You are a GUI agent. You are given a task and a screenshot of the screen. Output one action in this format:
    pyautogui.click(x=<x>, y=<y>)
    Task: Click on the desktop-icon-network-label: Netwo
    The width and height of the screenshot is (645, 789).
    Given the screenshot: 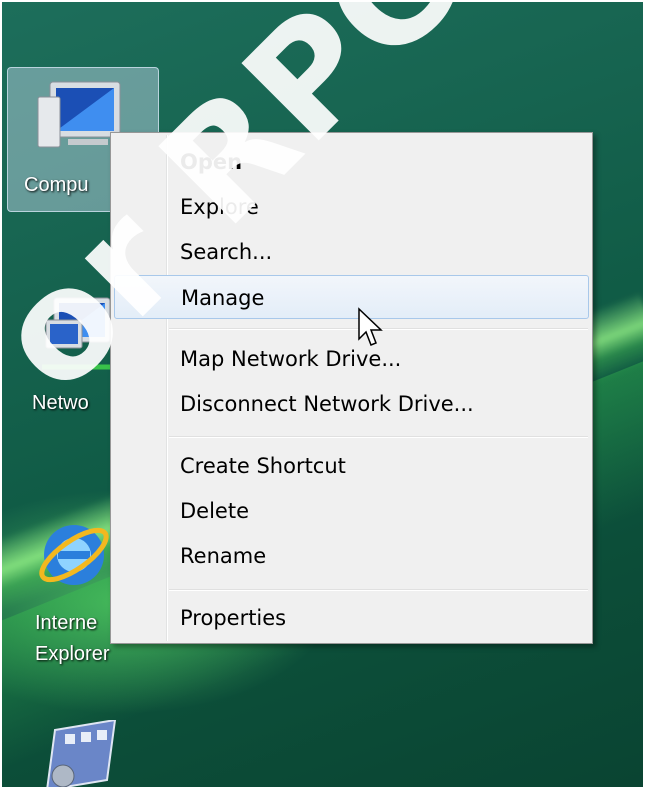 What is the action you would take?
    pyautogui.click(x=60, y=403)
    